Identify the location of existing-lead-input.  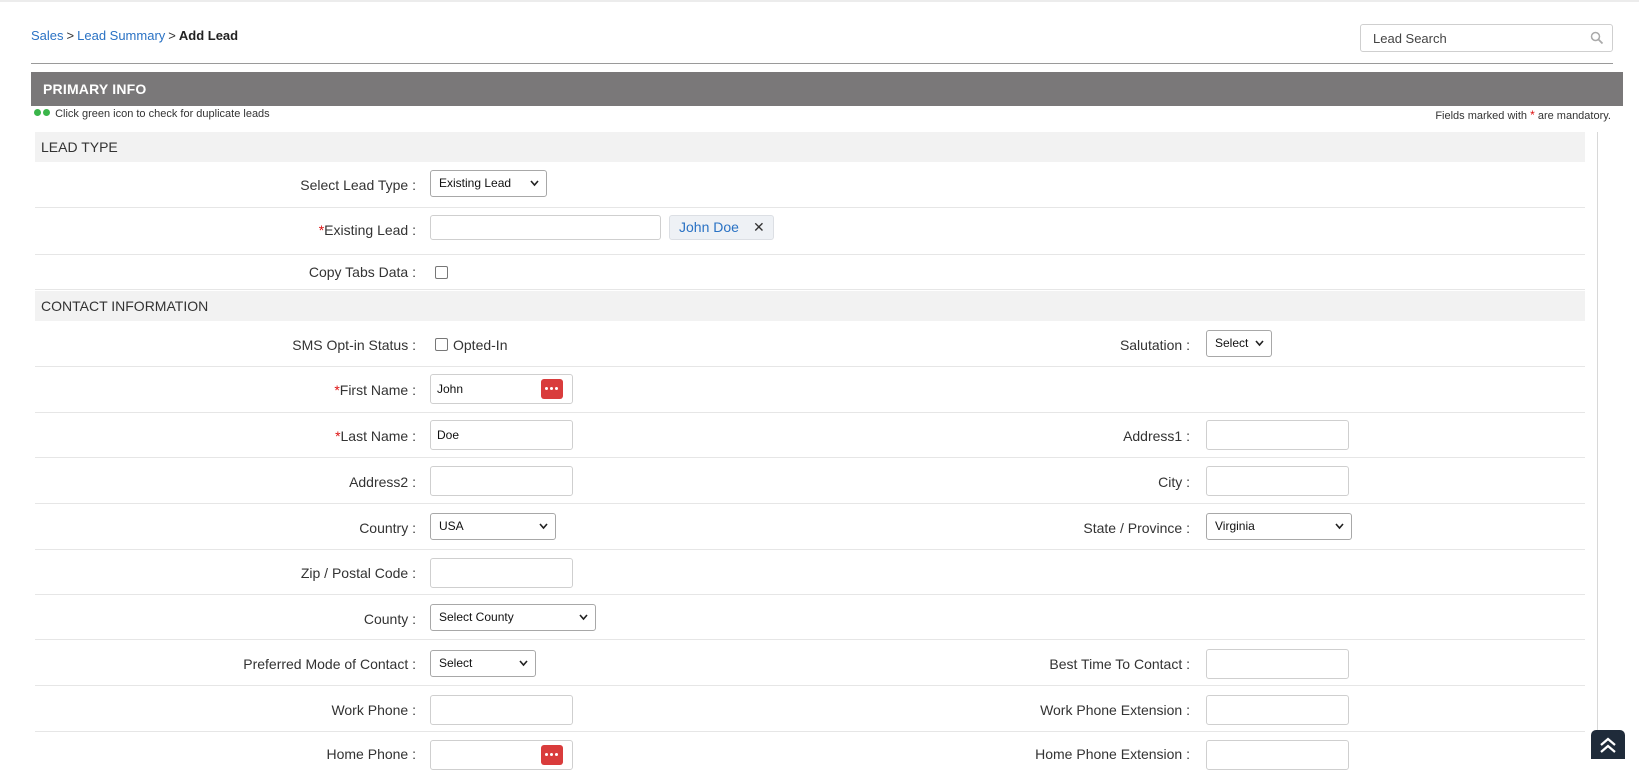
(545, 227).